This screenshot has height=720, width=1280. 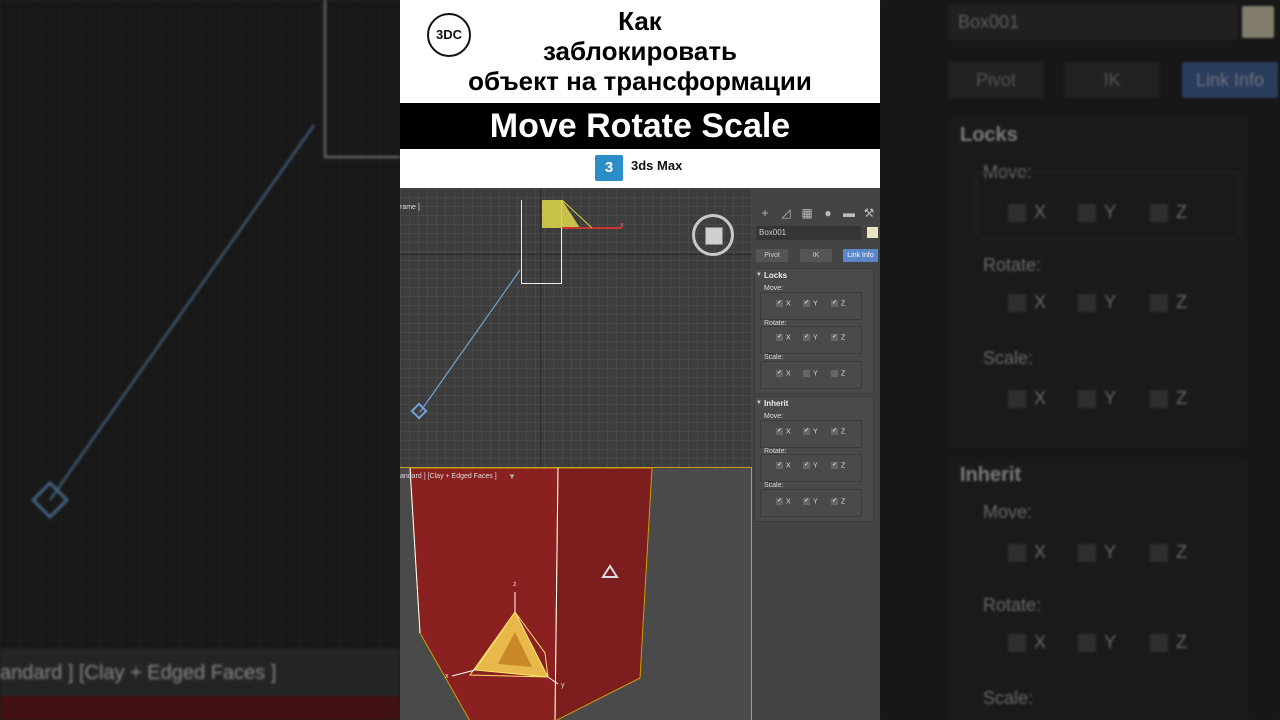 I want to click on bg-inherit-move-x: X, so click(x=1027, y=552).